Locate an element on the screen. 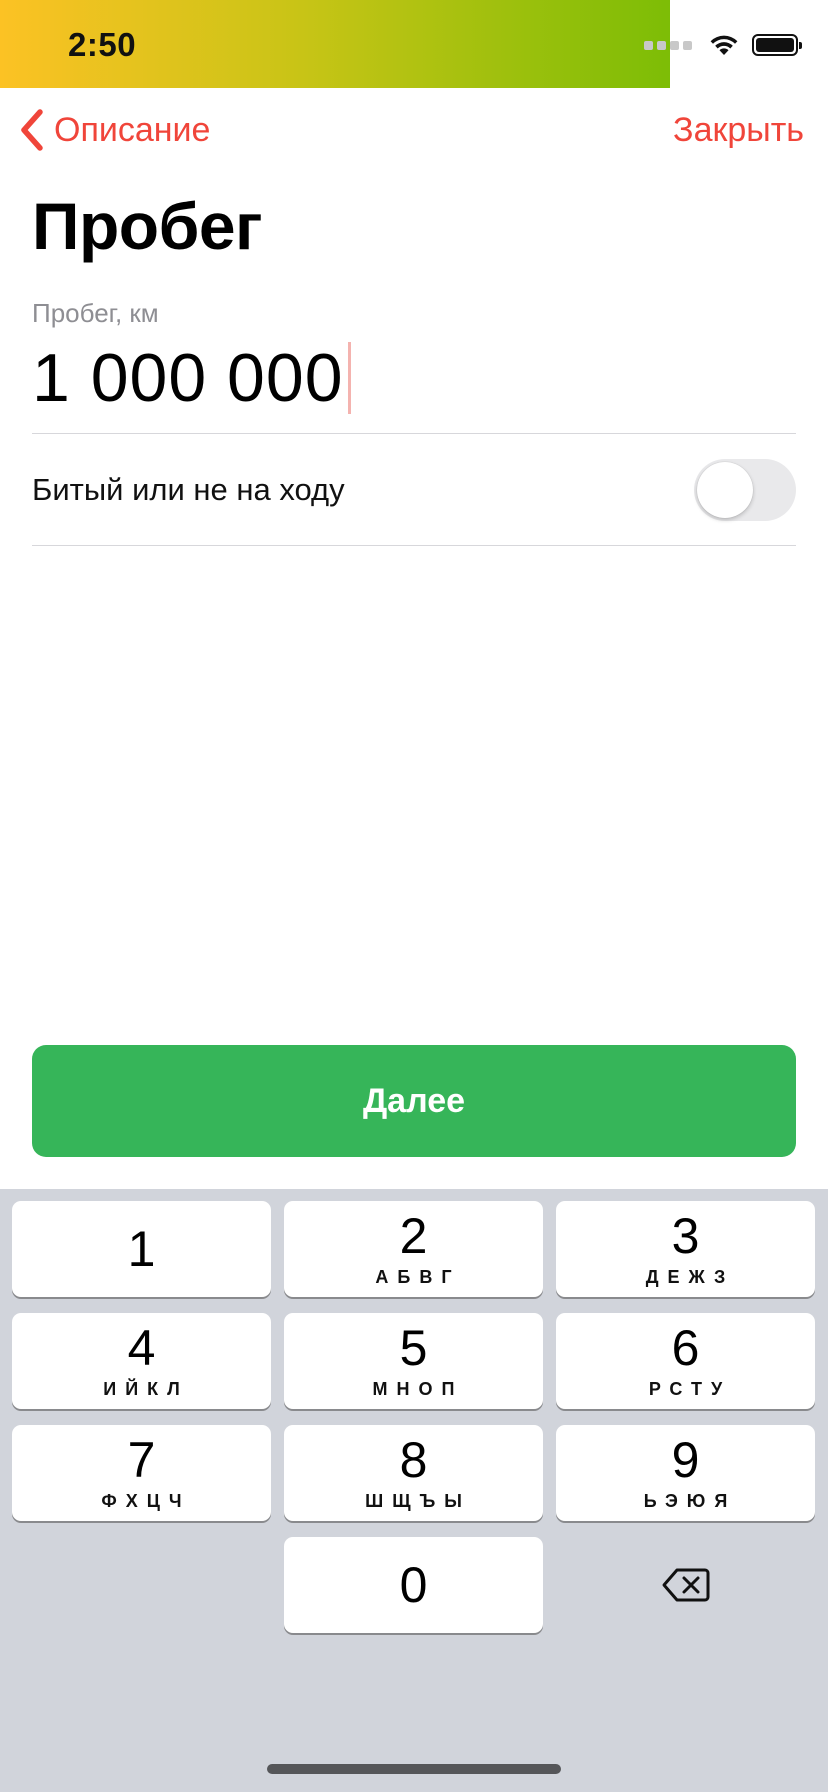 This screenshot has width=828, height=1792. backspace-icon is located at coordinates (685, 1585).